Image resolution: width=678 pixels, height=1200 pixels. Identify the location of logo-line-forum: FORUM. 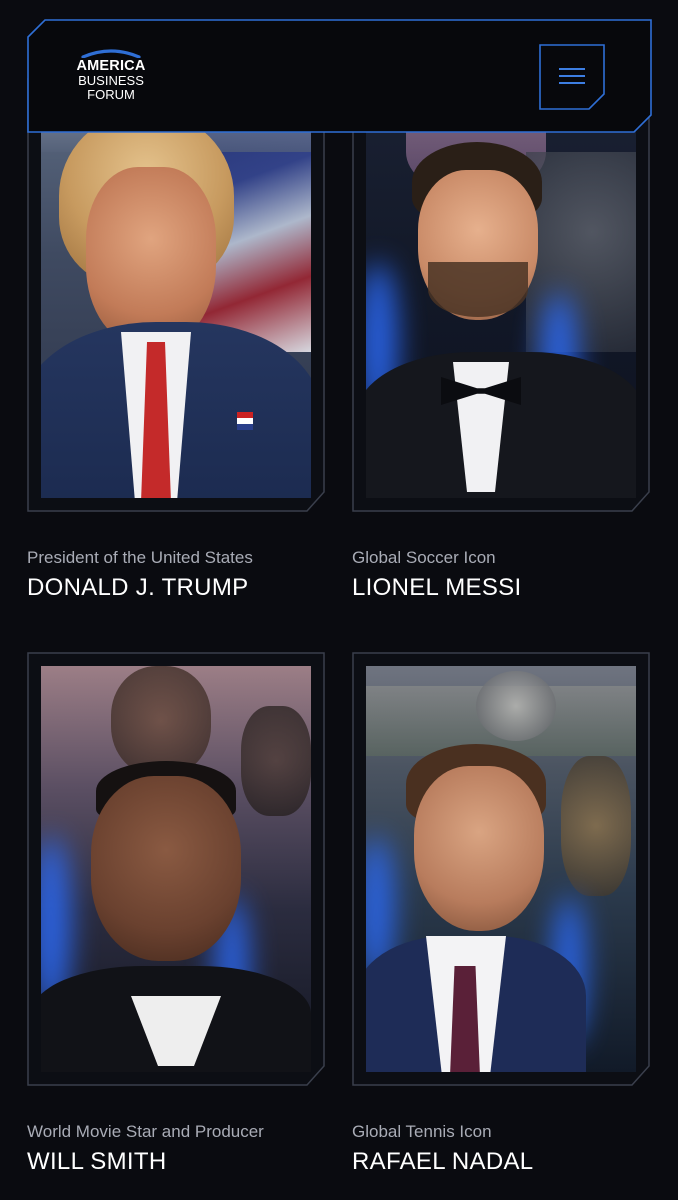
(111, 94).